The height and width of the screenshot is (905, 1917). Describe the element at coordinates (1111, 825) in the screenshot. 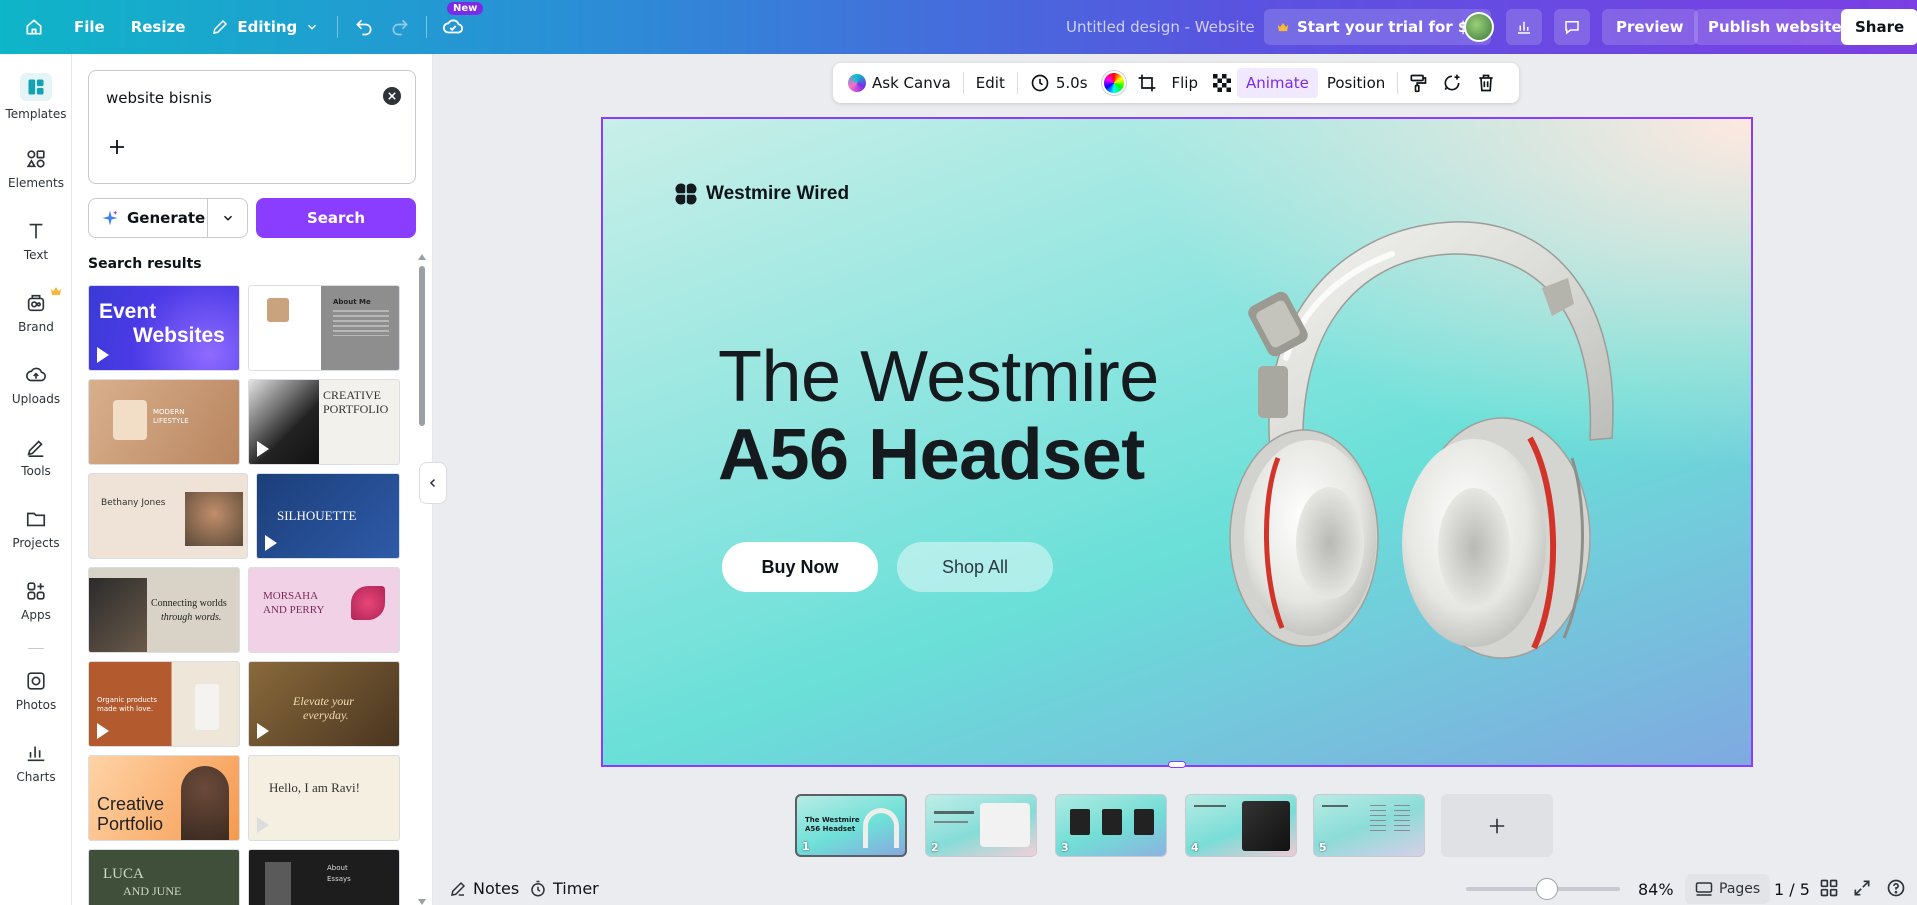

I see `page-thumb-3: 3` at that location.